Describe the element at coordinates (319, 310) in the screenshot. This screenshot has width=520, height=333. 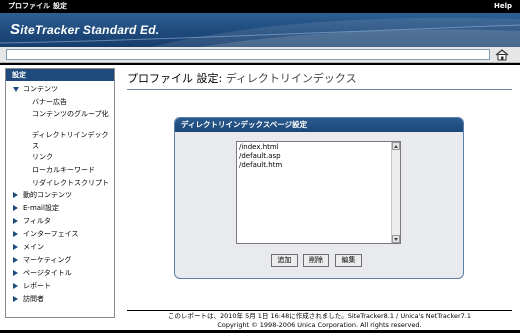
I see `footer-divider` at that location.